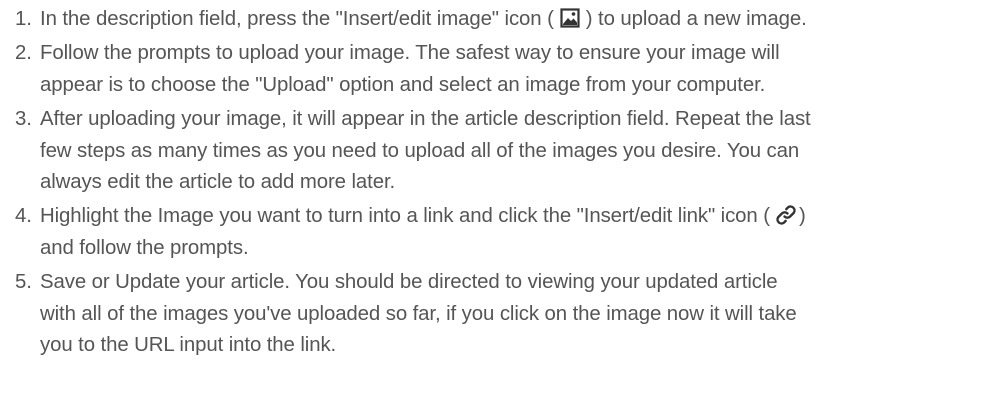 The width and height of the screenshot is (995, 419). Describe the element at coordinates (188, 345) in the screenshot. I see `step-text-line: you to the URL input into the link.` at that location.